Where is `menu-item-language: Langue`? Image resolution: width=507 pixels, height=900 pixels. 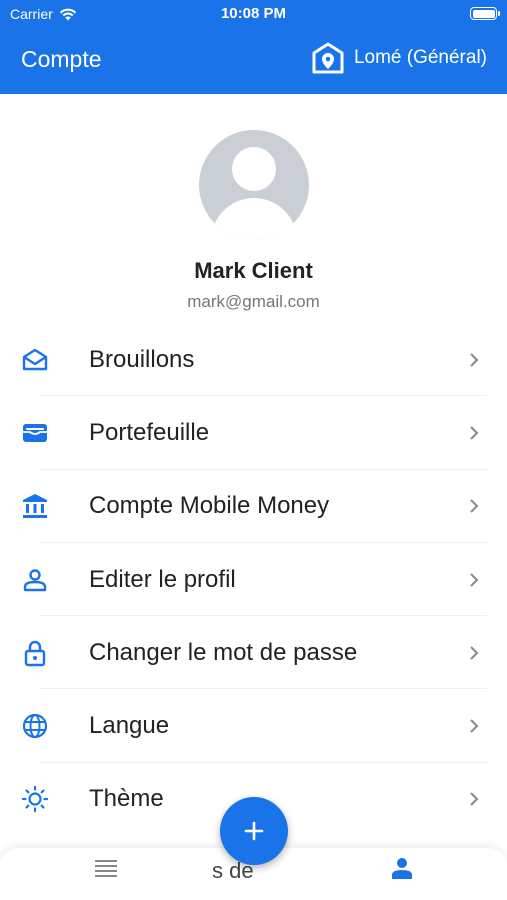 menu-item-language: Langue is located at coordinates (253, 726).